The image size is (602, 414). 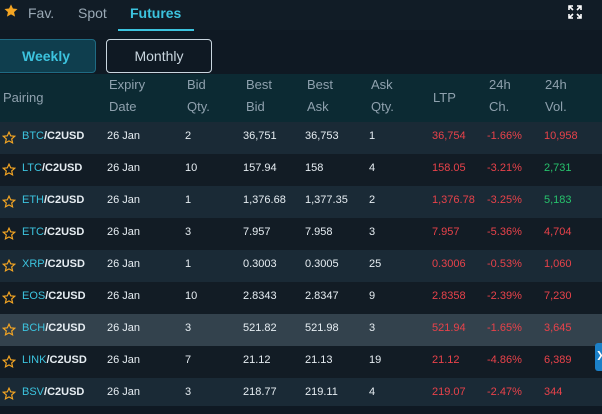 What do you see at coordinates (260, 296) in the screenshot?
I see `best-bid-cell: 2.8343` at bounding box center [260, 296].